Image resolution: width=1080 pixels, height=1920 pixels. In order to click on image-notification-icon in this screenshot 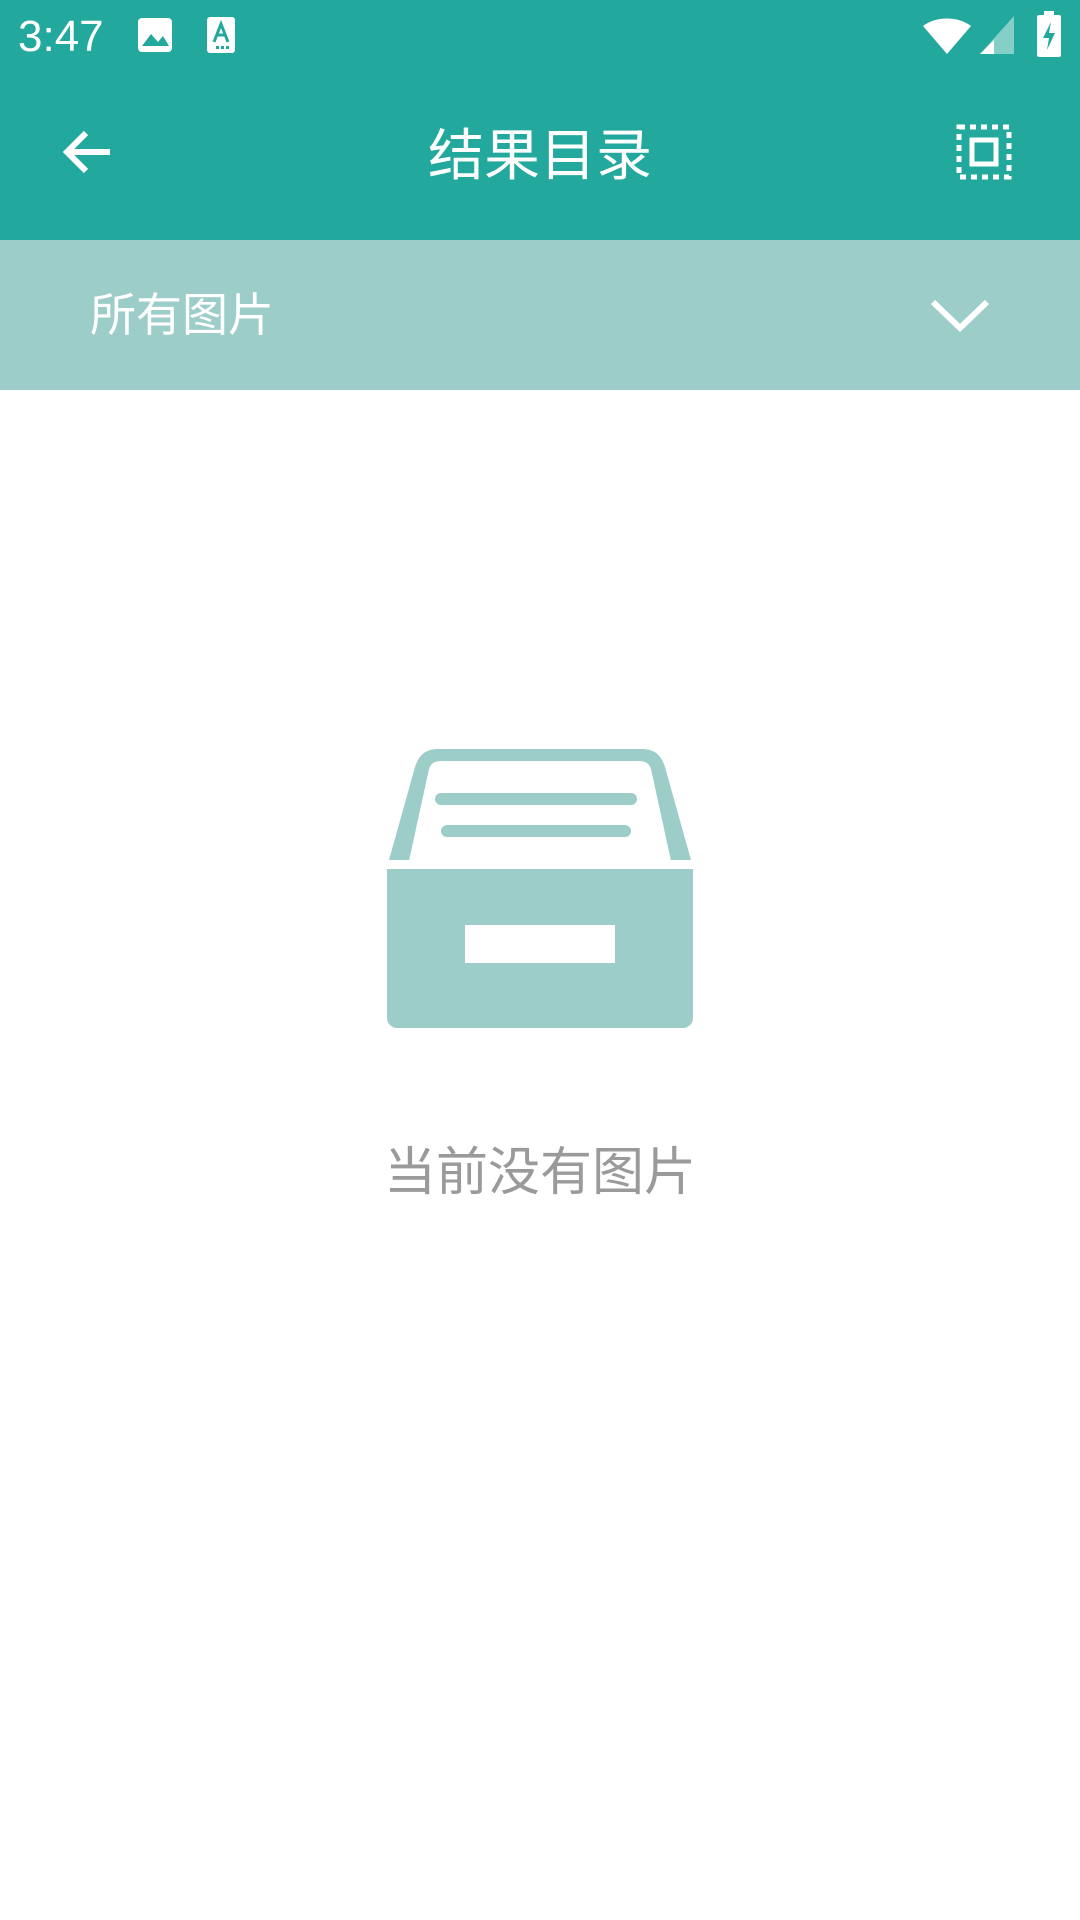, I will do `click(155, 35)`.